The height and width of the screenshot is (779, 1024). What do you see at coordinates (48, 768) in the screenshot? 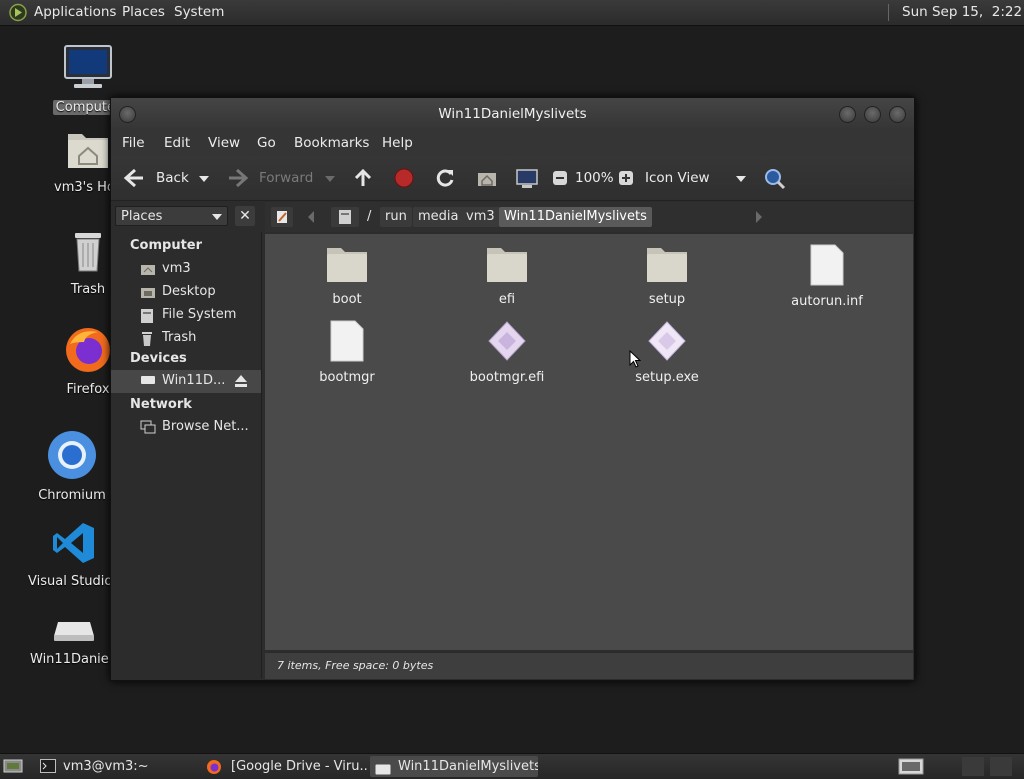
I see `terminal-icon` at bounding box center [48, 768].